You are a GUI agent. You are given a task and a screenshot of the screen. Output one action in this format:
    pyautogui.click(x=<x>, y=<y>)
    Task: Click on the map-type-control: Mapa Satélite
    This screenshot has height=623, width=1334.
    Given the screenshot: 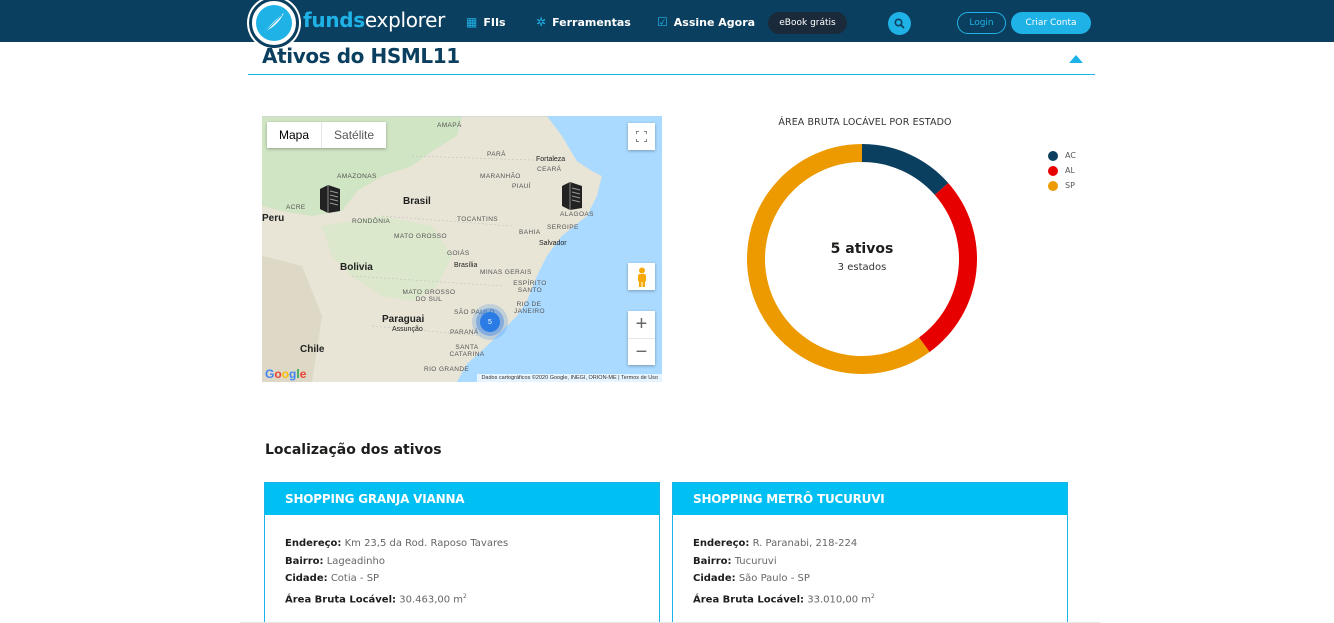 What is the action you would take?
    pyautogui.click(x=327, y=135)
    